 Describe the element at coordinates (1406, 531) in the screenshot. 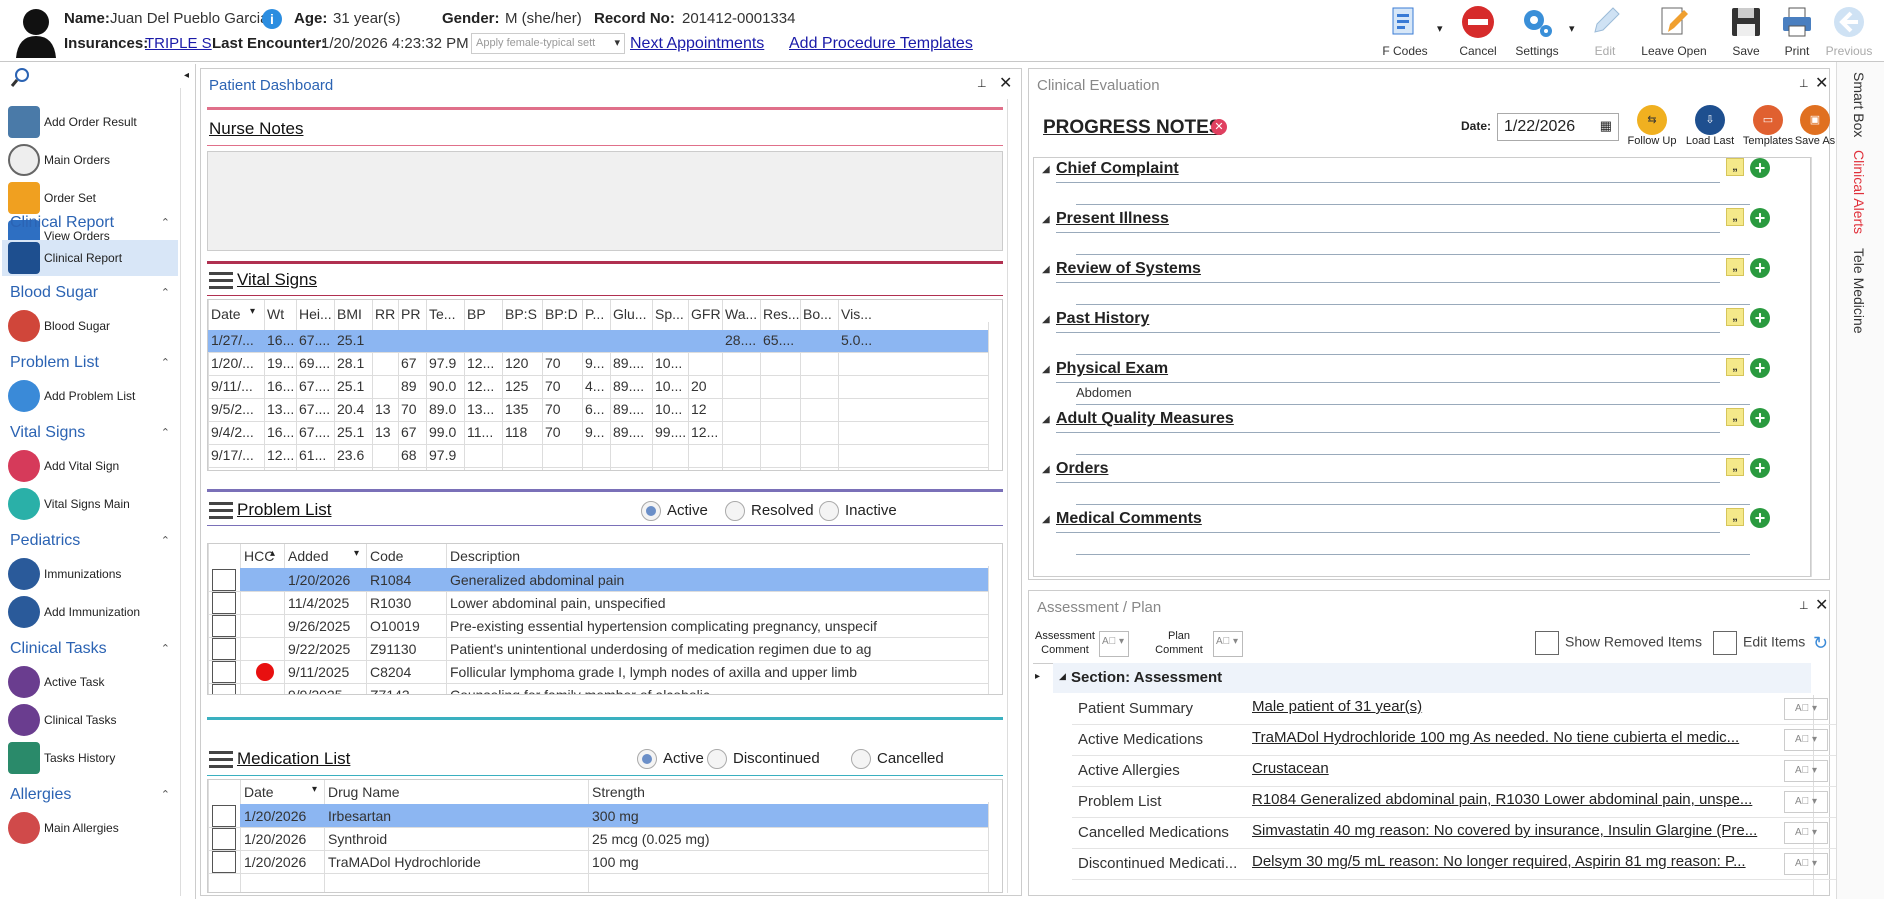

I see `progress-section-medical-comments: ◢ Medical Comments „ +` at that location.